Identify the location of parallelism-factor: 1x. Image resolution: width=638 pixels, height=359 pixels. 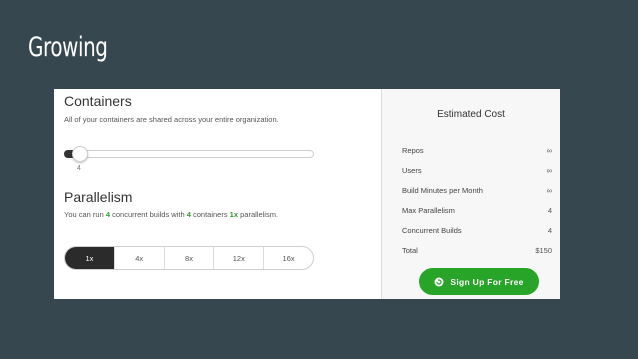
(234, 214).